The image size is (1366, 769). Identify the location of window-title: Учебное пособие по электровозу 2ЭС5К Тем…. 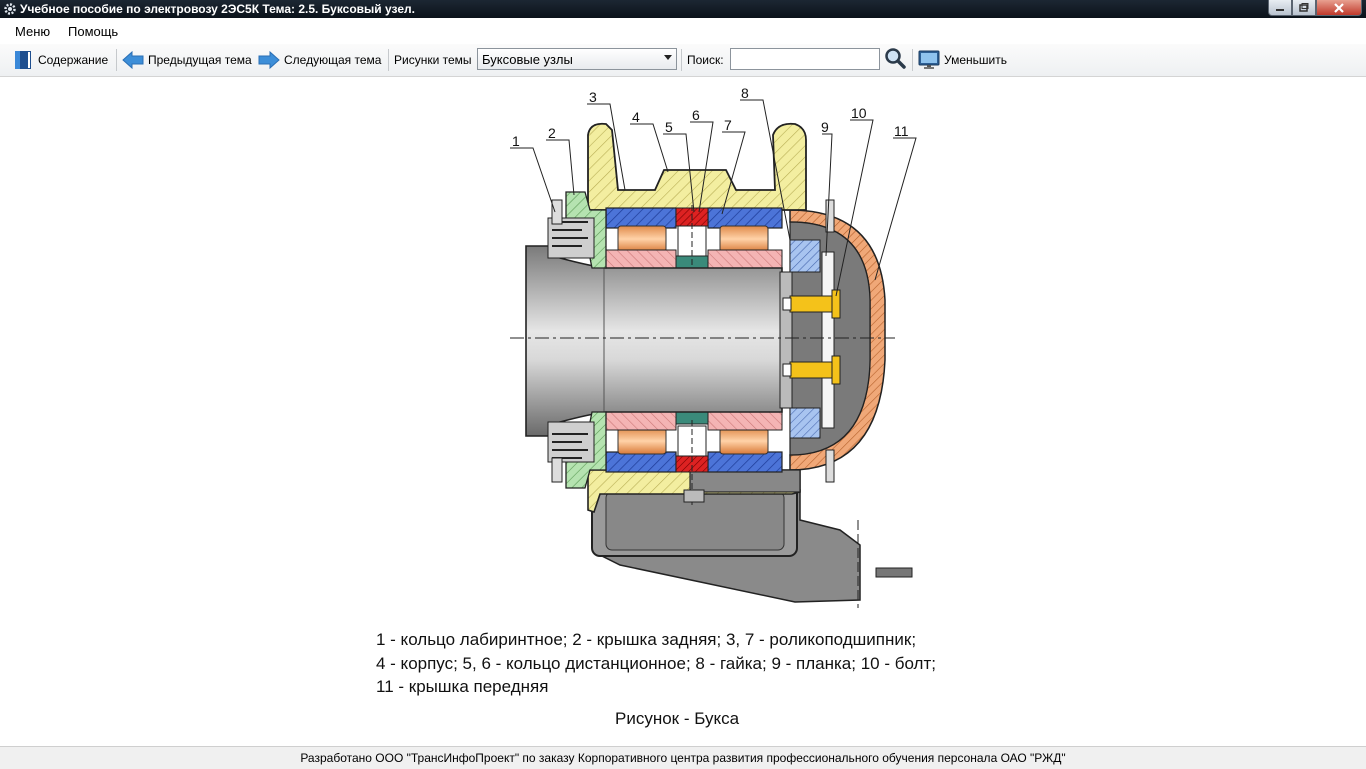
(217, 9).